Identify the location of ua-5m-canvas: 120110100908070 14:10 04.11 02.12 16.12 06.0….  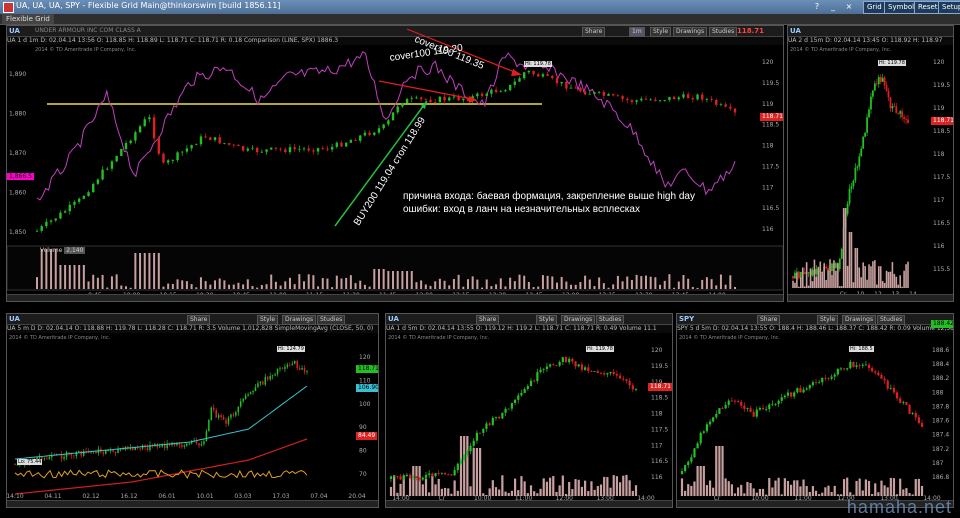
(192, 410).